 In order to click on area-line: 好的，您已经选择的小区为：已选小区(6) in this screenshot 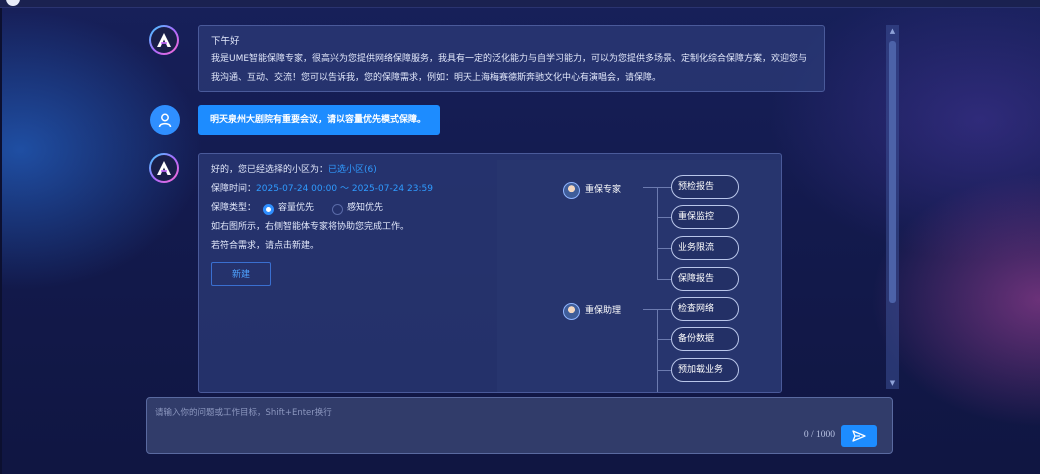, I will do `click(351, 170)`.